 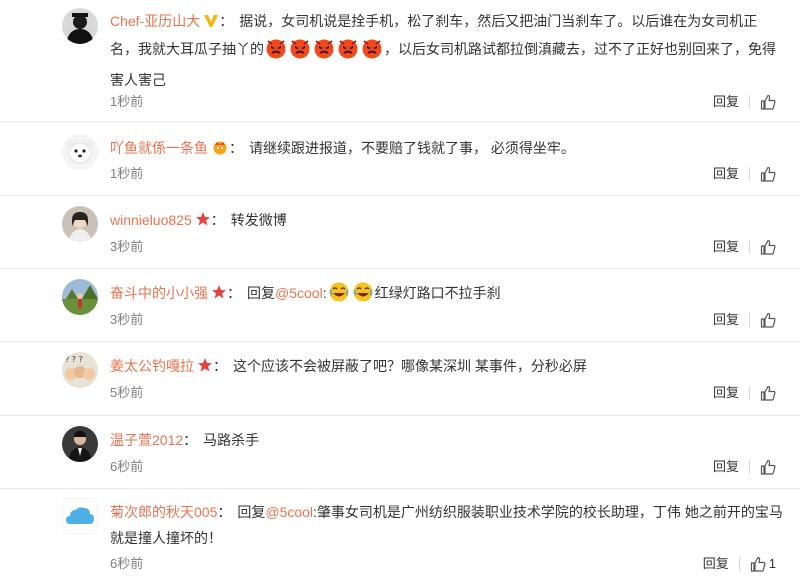 I want to click on comment-item: 奋斗中的小小强：回复@5cool: 红绿灯路口不拉手刹 3秒前 回复, so click(x=400, y=305).